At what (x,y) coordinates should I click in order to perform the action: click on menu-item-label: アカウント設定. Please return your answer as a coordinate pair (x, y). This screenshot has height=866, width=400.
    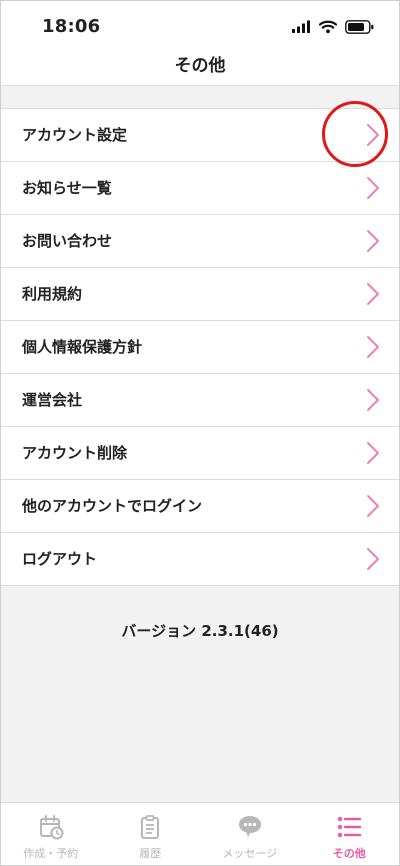
    Looking at the image, I should click on (75, 135).